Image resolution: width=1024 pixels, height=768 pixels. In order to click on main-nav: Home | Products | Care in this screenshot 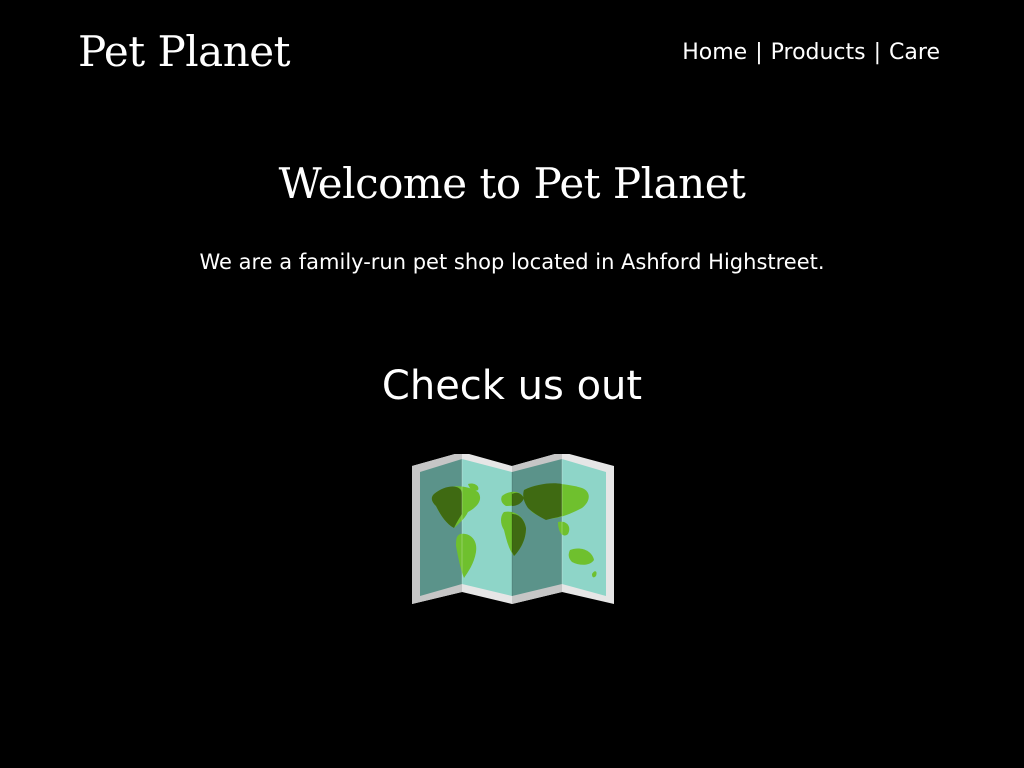, I will do `click(811, 53)`.